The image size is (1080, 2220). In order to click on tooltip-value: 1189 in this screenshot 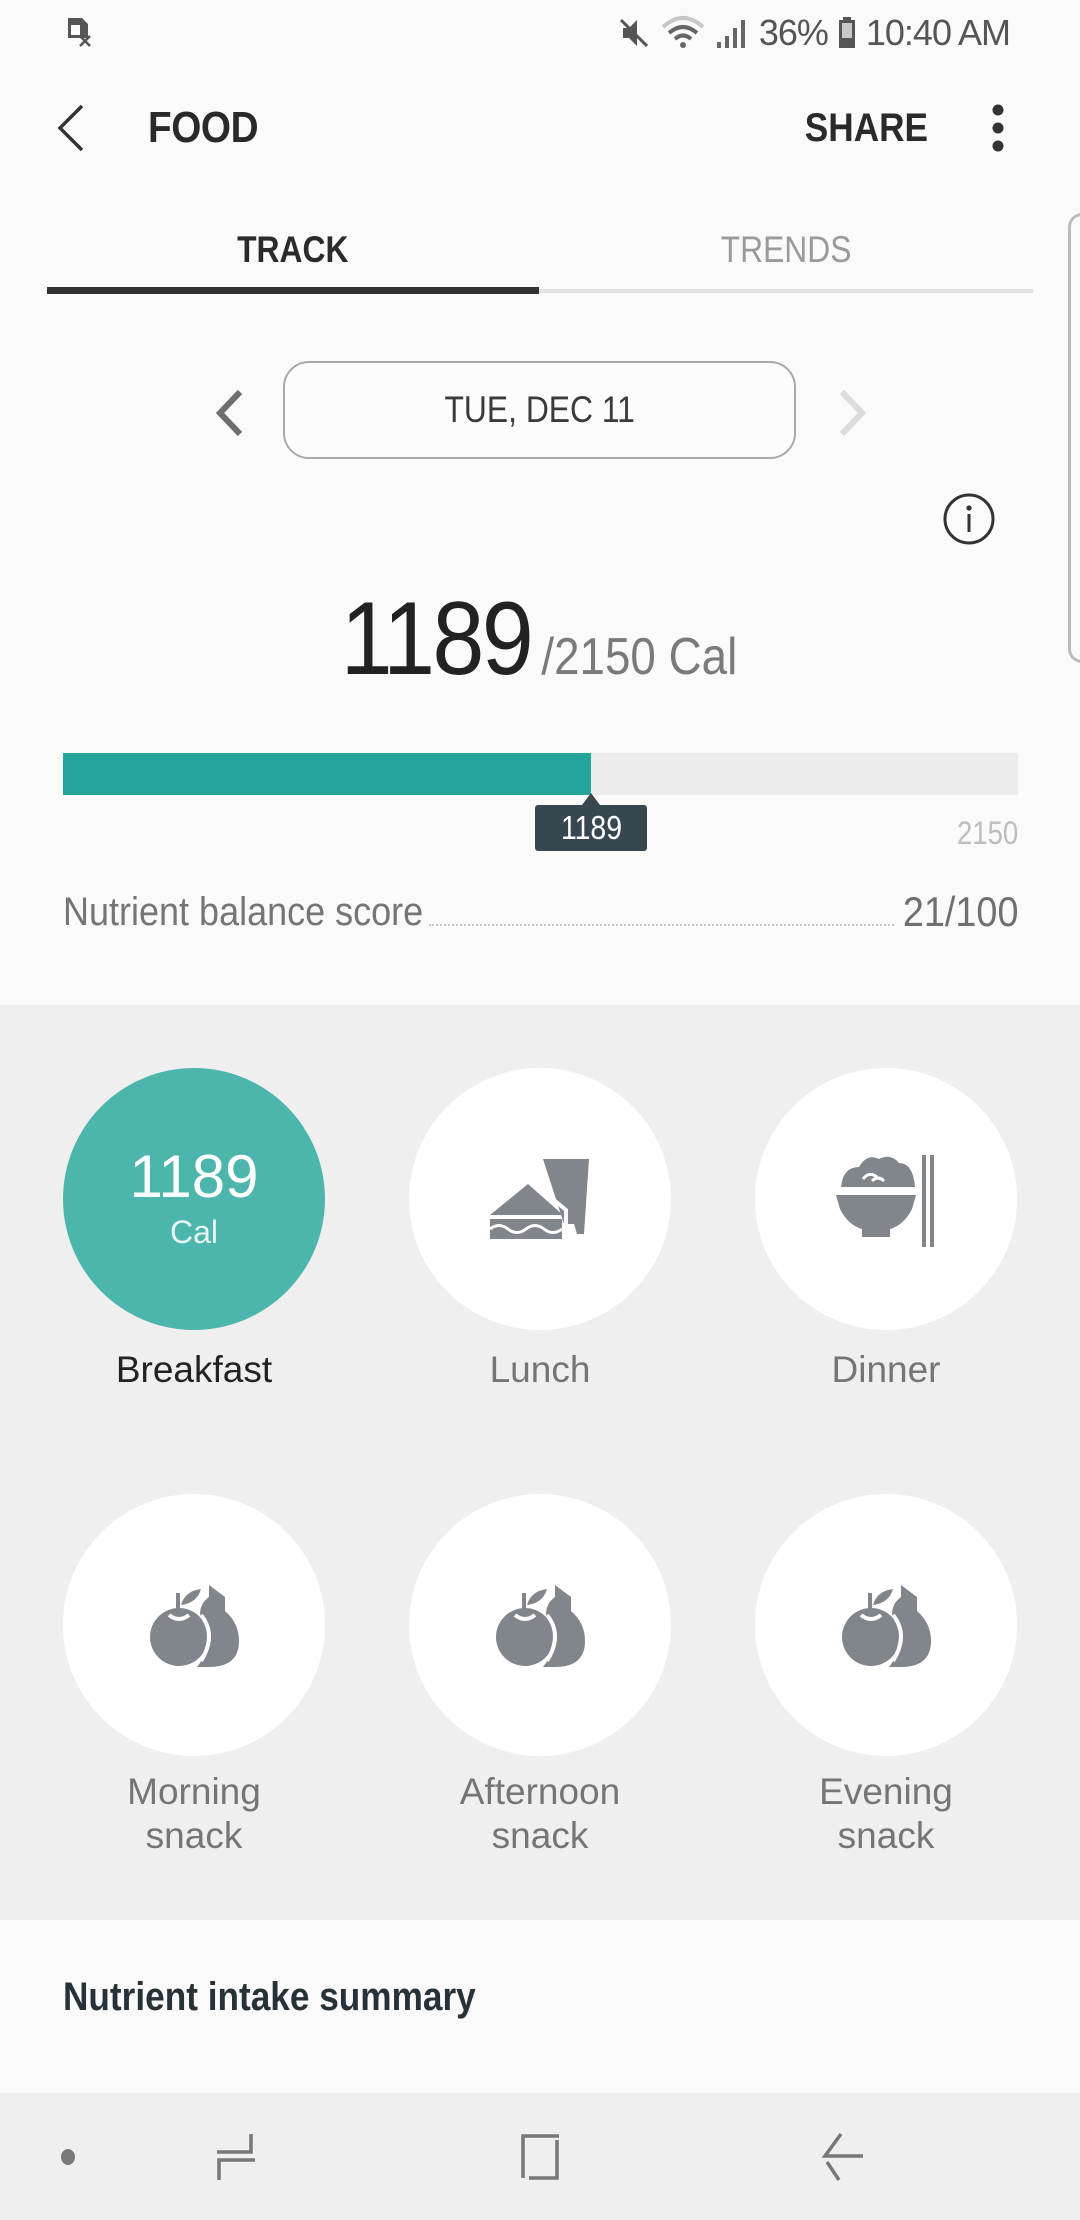, I will do `click(591, 827)`.